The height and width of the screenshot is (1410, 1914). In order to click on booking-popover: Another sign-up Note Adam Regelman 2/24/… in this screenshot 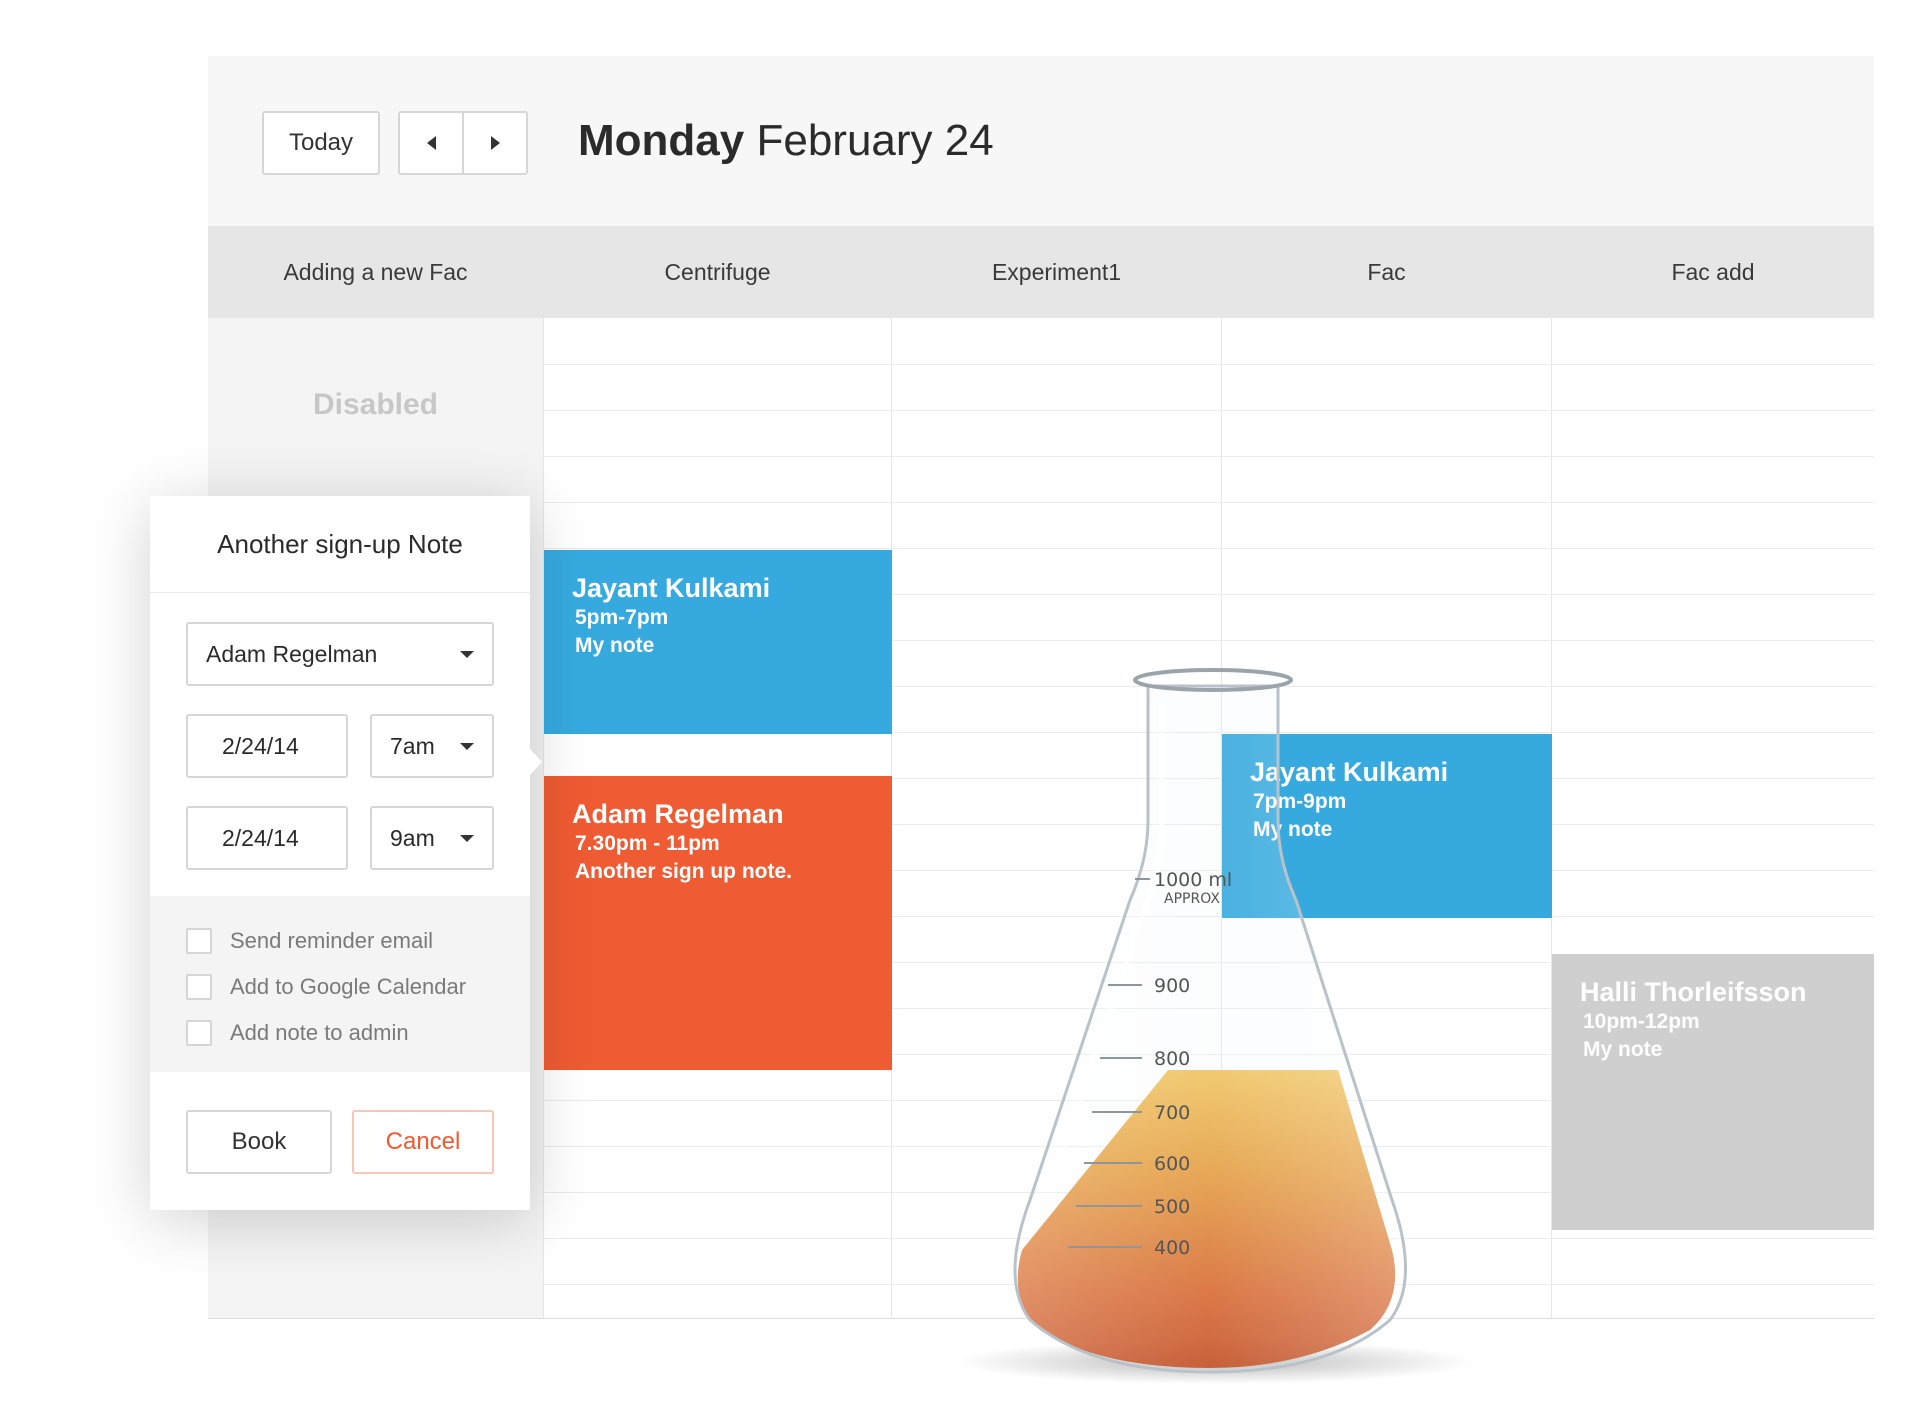, I will do `click(346, 853)`.